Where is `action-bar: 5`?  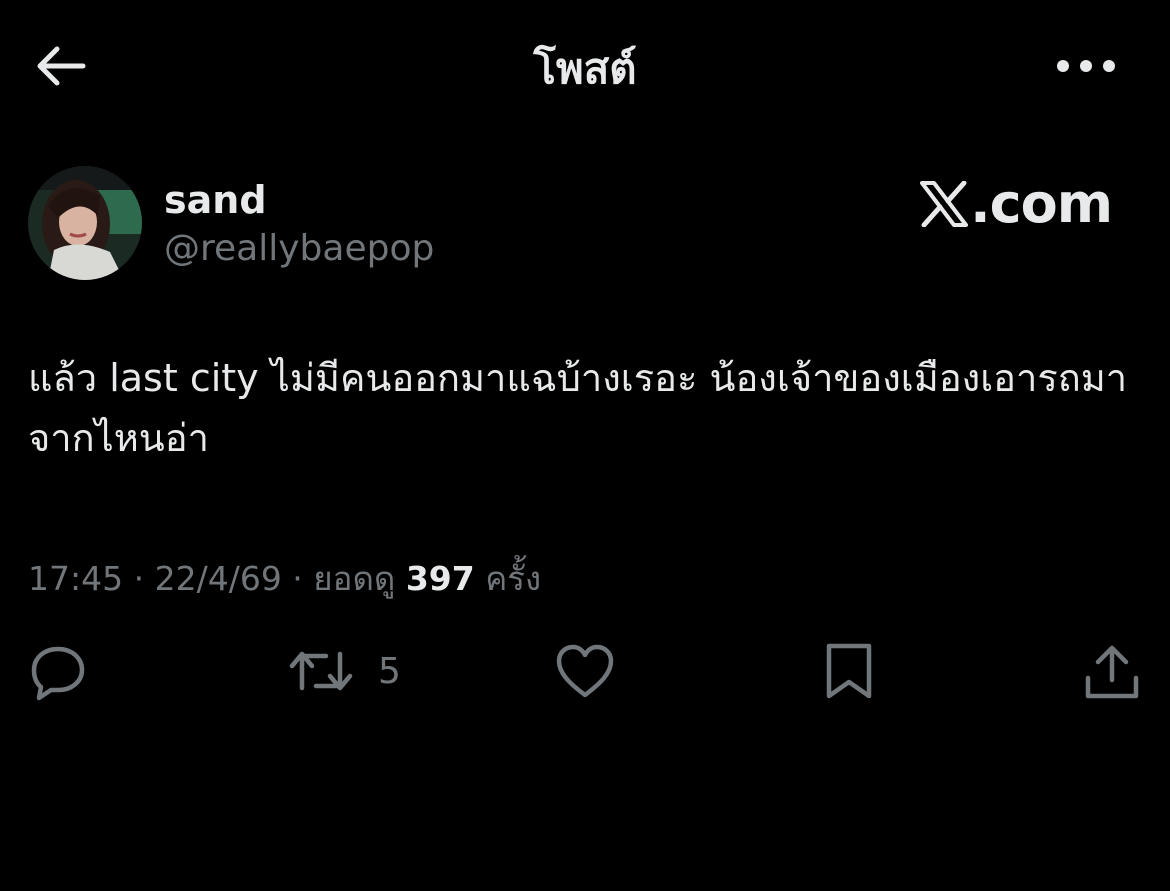 action-bar: 5 is located at coordinates (585, 671).